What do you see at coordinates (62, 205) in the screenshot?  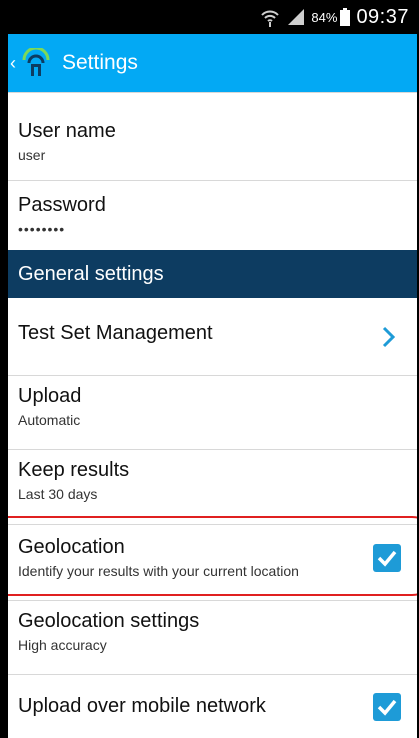 I see `setting-title: Password` at bounding box center [62, 205].